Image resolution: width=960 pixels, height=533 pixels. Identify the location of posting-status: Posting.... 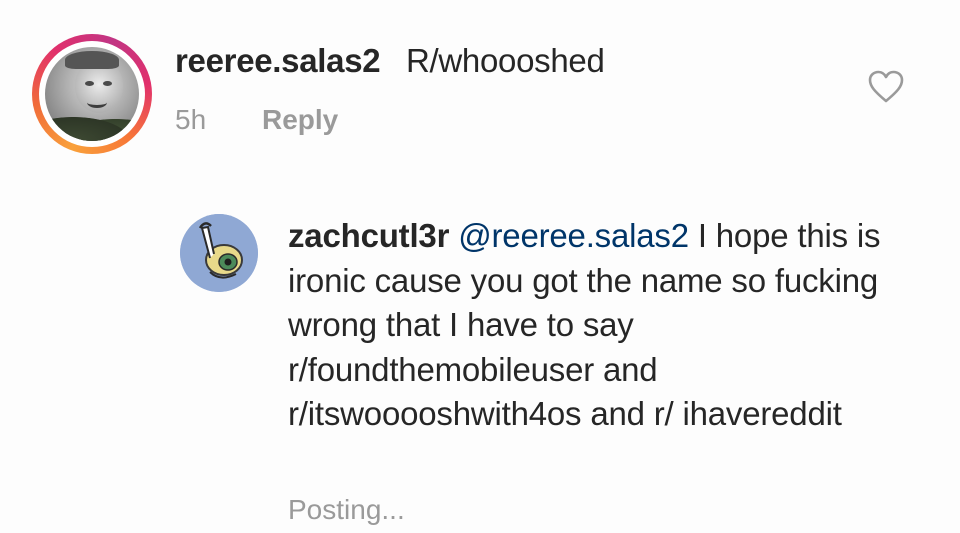
(346, 509).